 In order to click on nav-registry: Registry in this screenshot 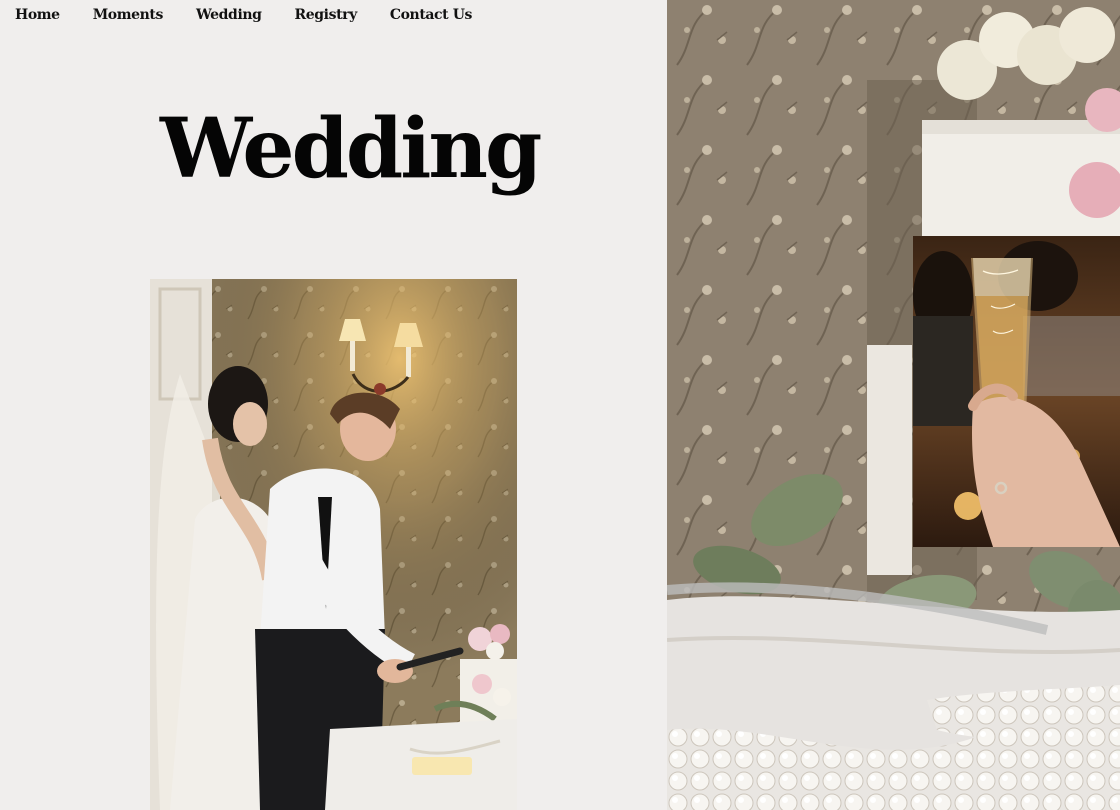, I will do `click(326, 15)`.